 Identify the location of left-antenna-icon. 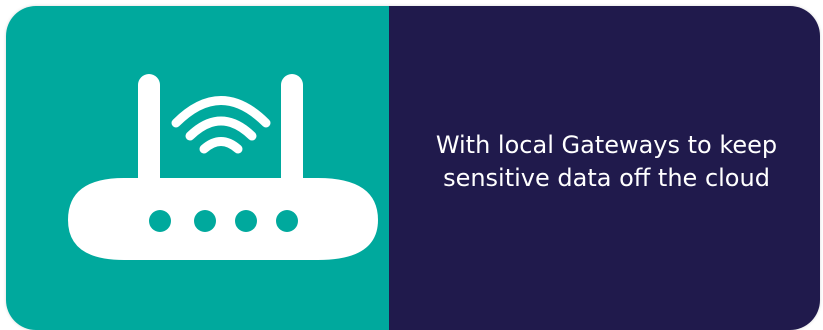
(149, 134).